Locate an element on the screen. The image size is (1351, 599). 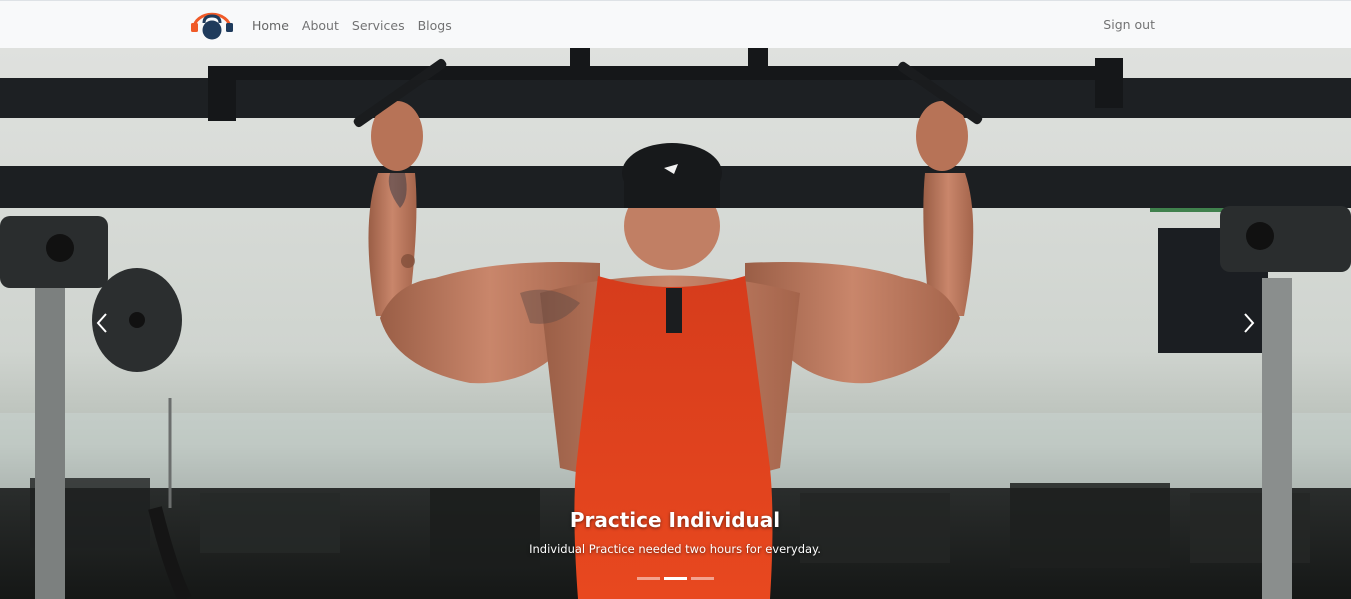
kettlebell-logo-icon is located at coordinates (212, 26).